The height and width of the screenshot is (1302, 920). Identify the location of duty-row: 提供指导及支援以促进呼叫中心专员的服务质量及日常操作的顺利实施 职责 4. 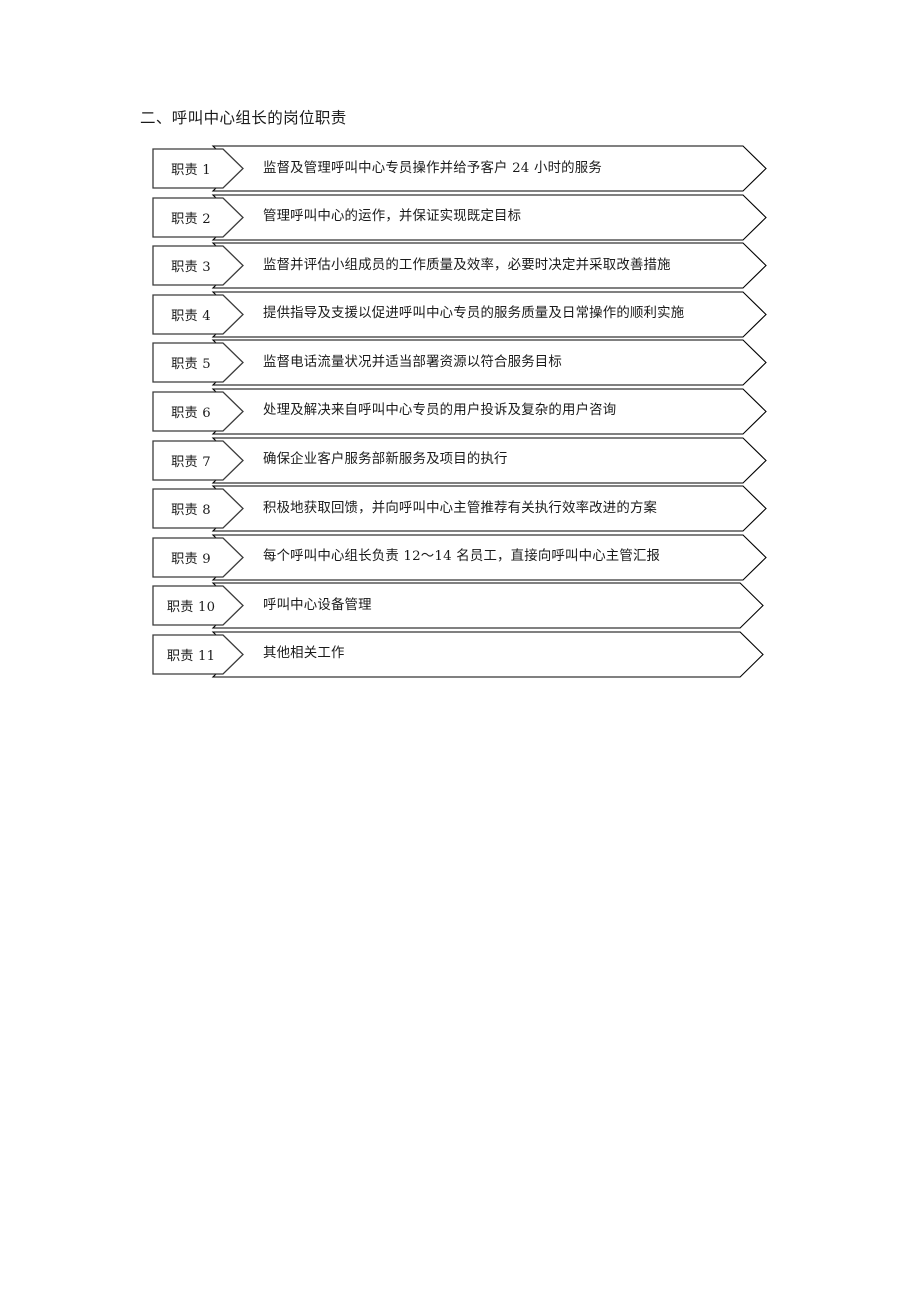
(460, 316).